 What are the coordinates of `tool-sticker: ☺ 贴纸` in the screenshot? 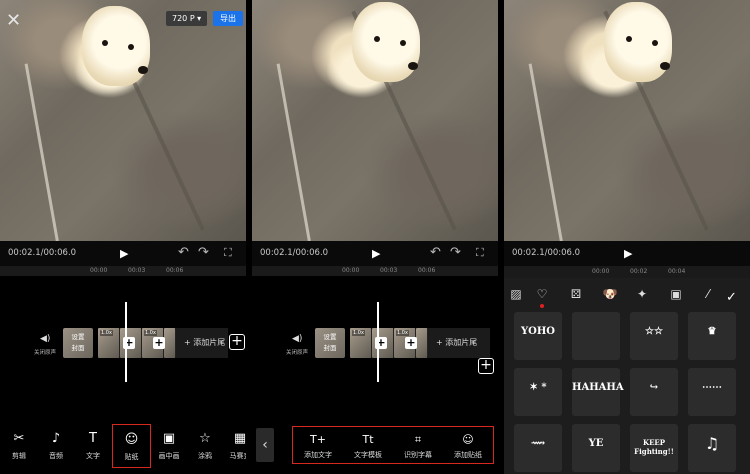 It's located at (131, 446).